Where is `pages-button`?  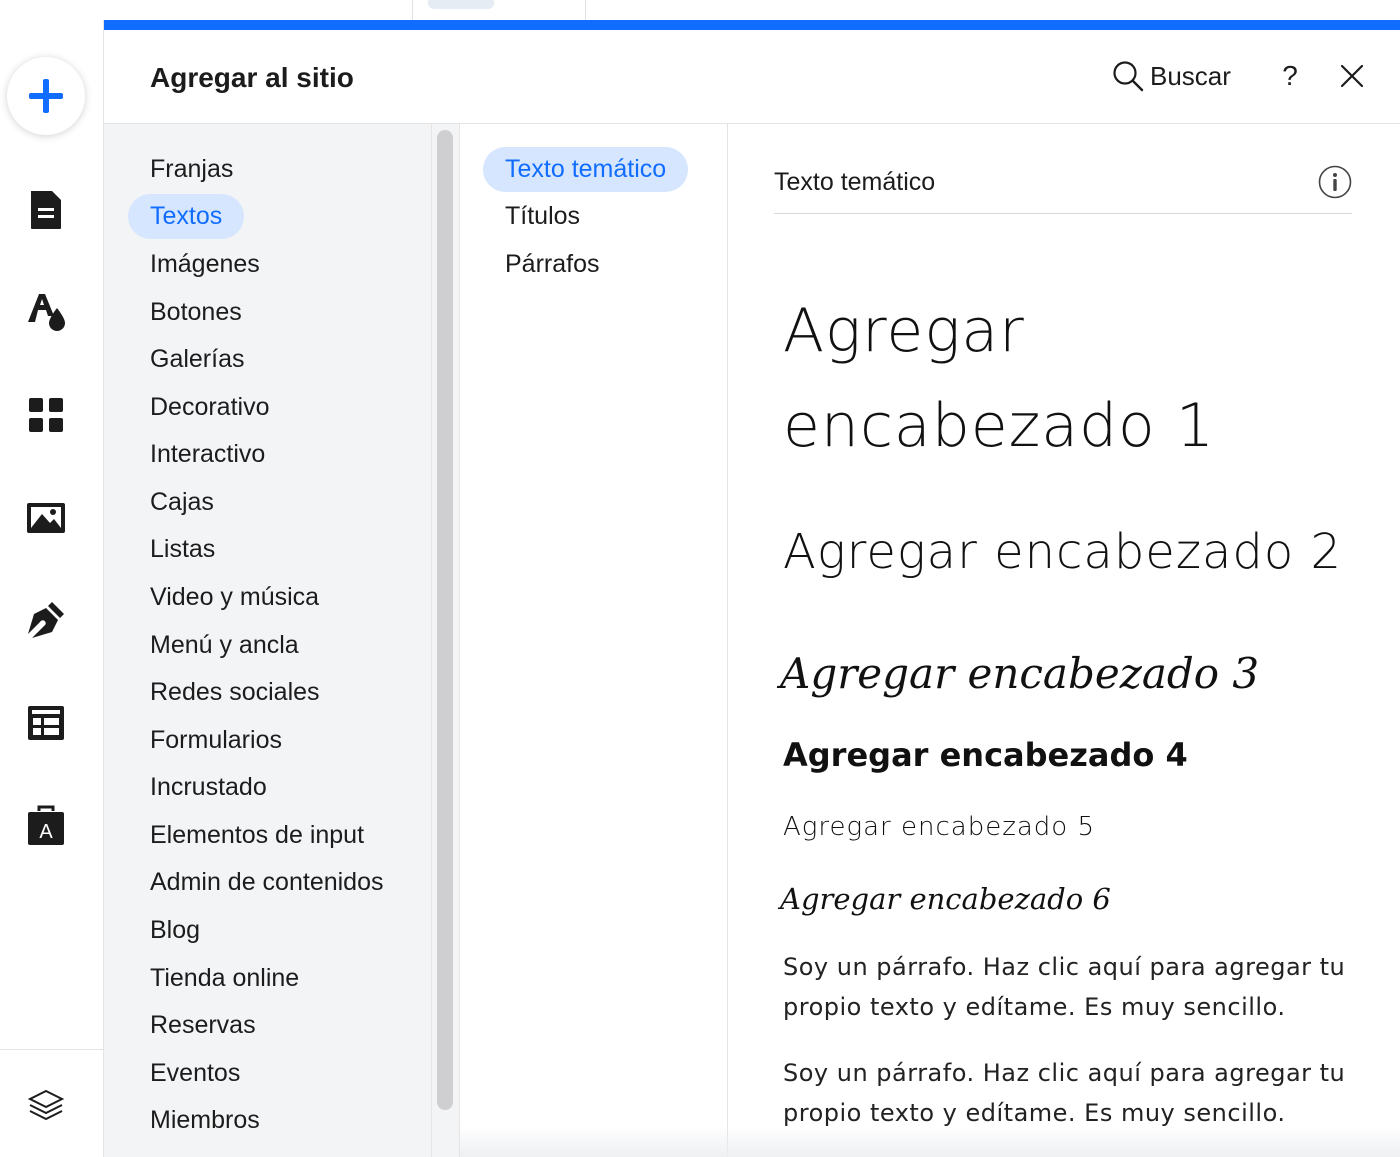 pages-button is located at coordinates (46, 210).